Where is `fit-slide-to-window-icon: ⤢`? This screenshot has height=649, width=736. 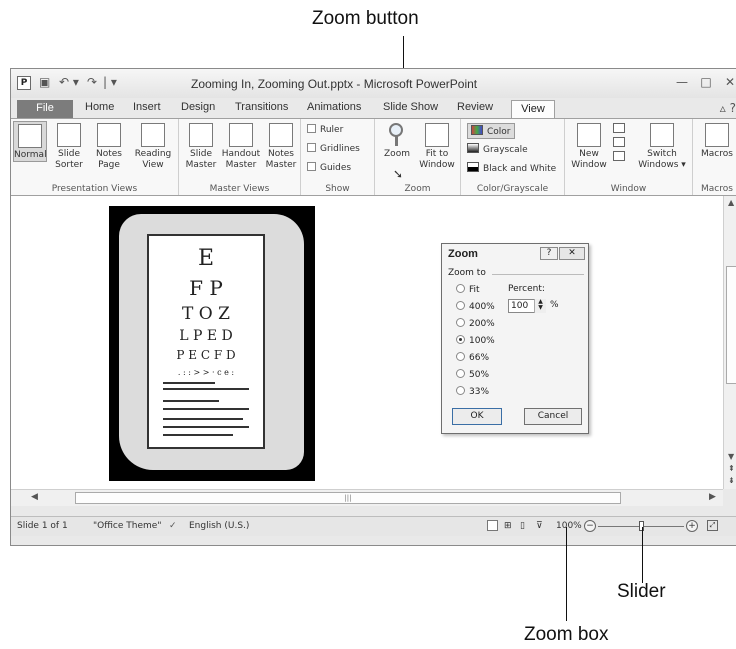
fit-slide-to-window-icon: ⤢ is located at coordinates (712, 525).